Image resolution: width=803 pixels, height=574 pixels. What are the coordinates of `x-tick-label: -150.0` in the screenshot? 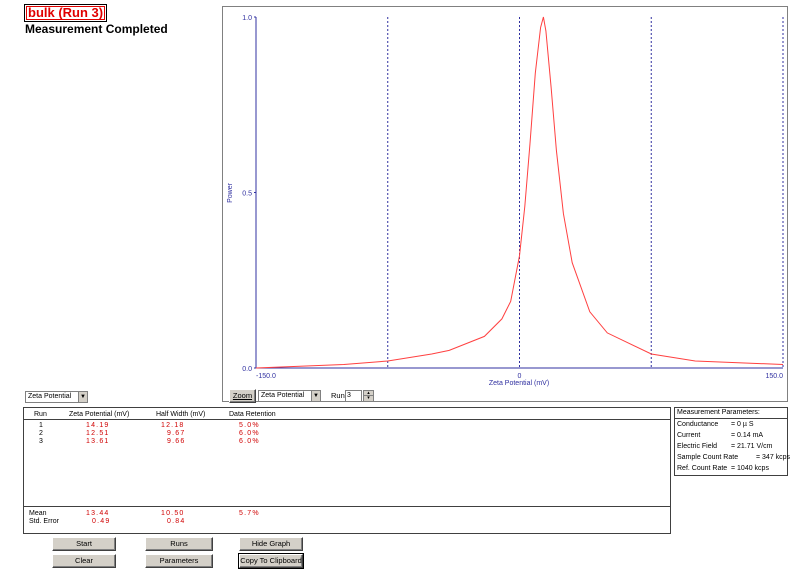 It's located at (266, 376).